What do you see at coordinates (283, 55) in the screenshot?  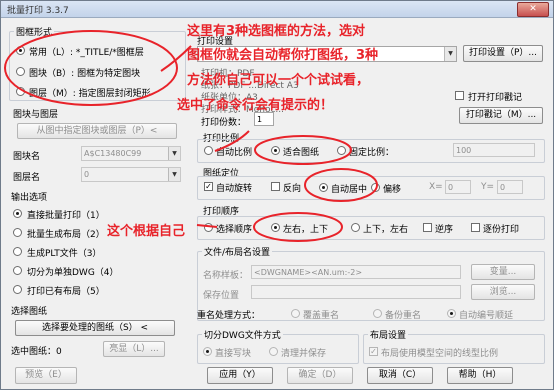 I see `annotation-line-2: 图框你就会自动帮你打图纸，3种` at bounding box center [283, 55].